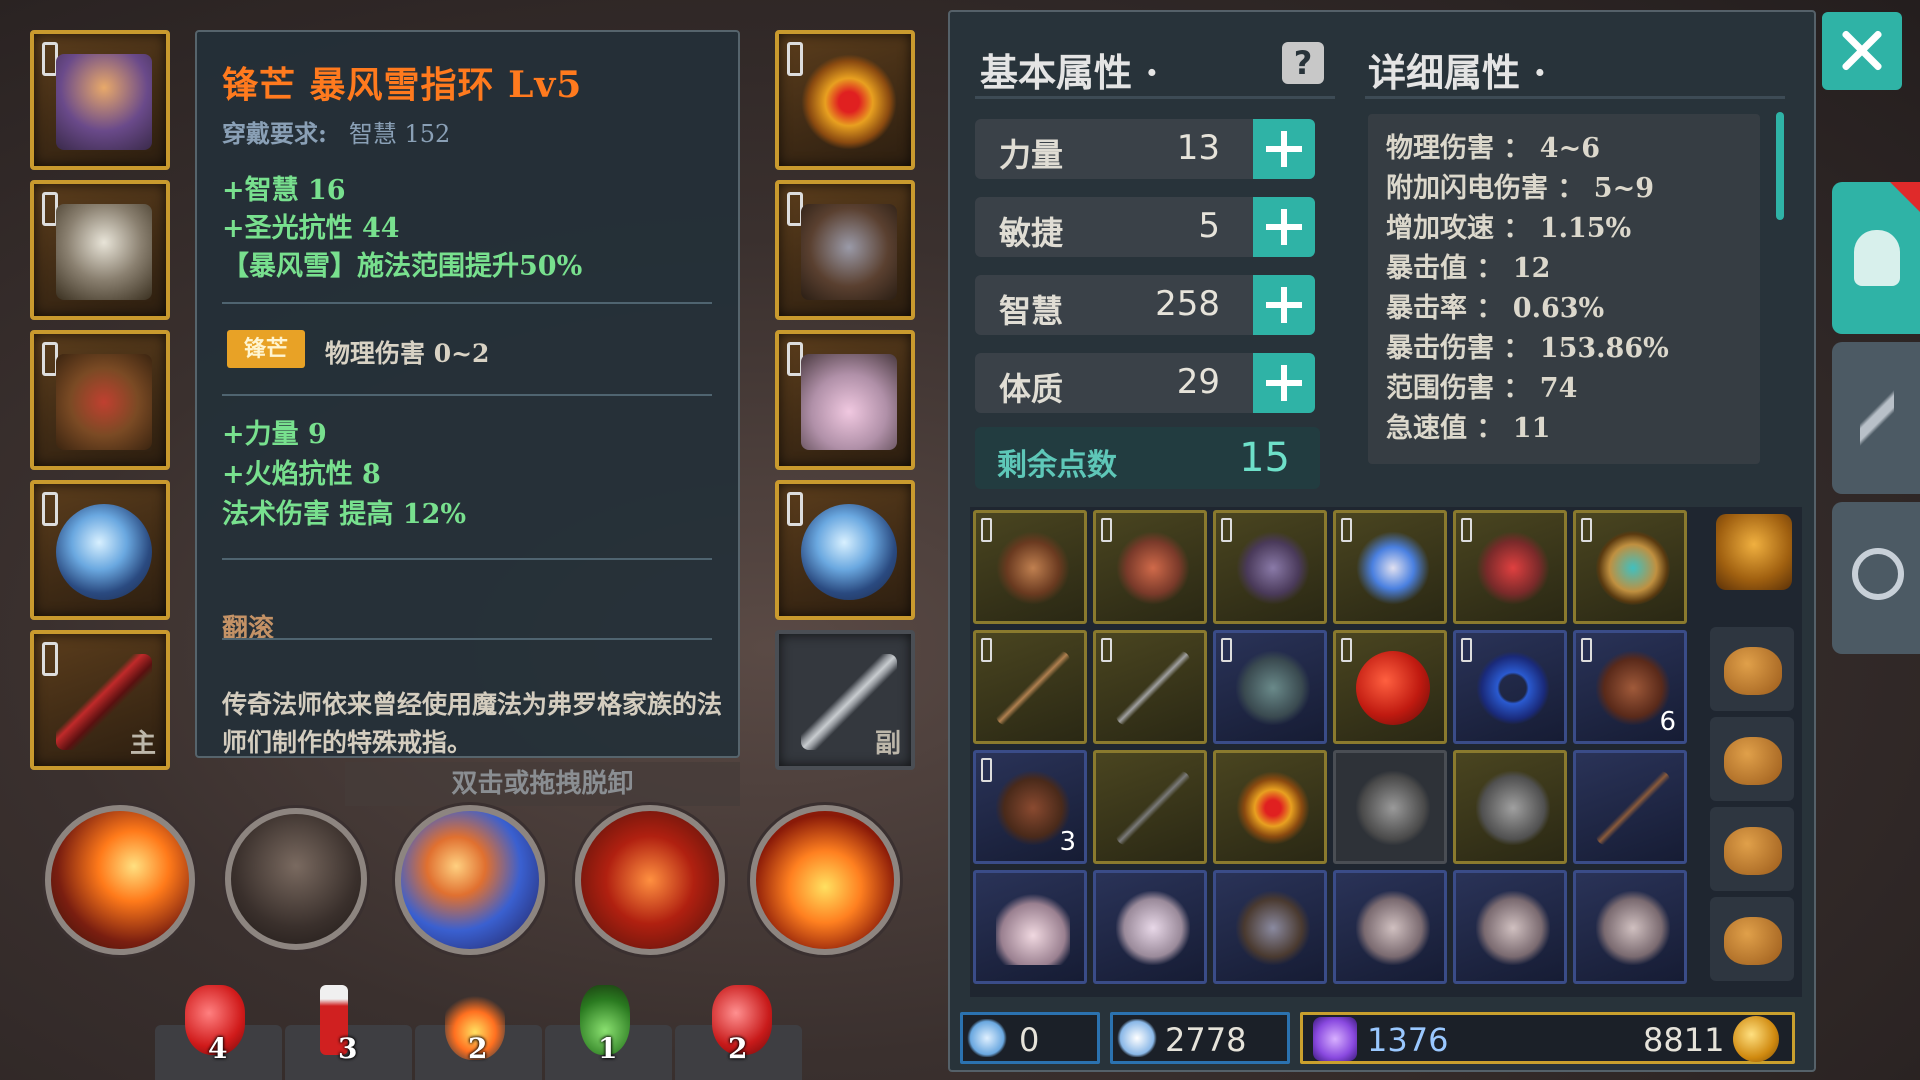 The width and height of the screenshot is (1920, 1080). Describe the element at coordinates (1284, 305) in the screenshot. I see `add-wisdom-button` at that location.